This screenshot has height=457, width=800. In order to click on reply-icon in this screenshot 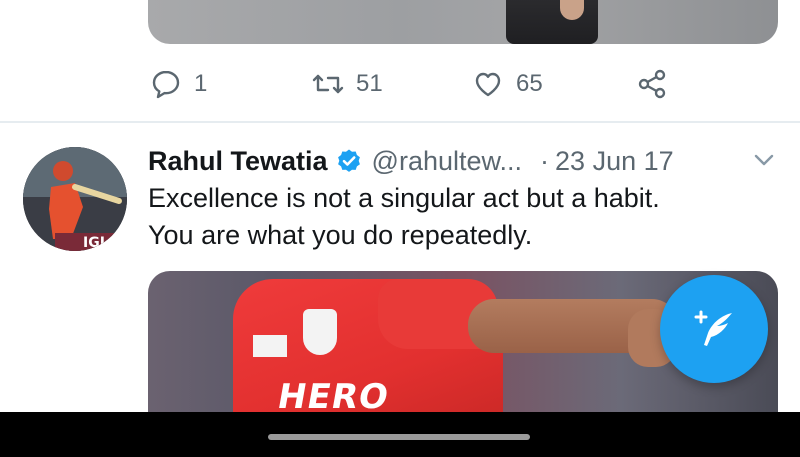, I will do `click(166, 84)`.